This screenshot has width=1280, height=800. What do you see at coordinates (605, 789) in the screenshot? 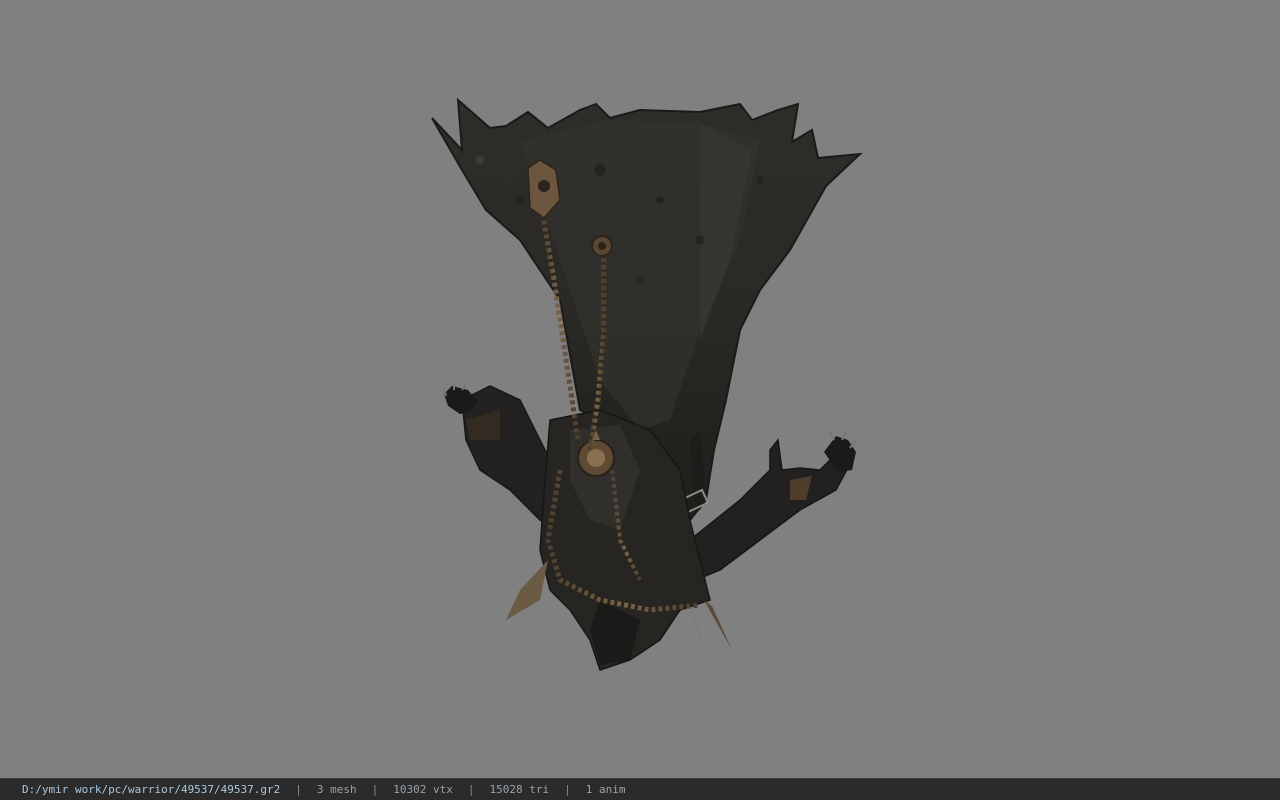
I see `animation-count: 1 anim` at bounding box center [605, 789].